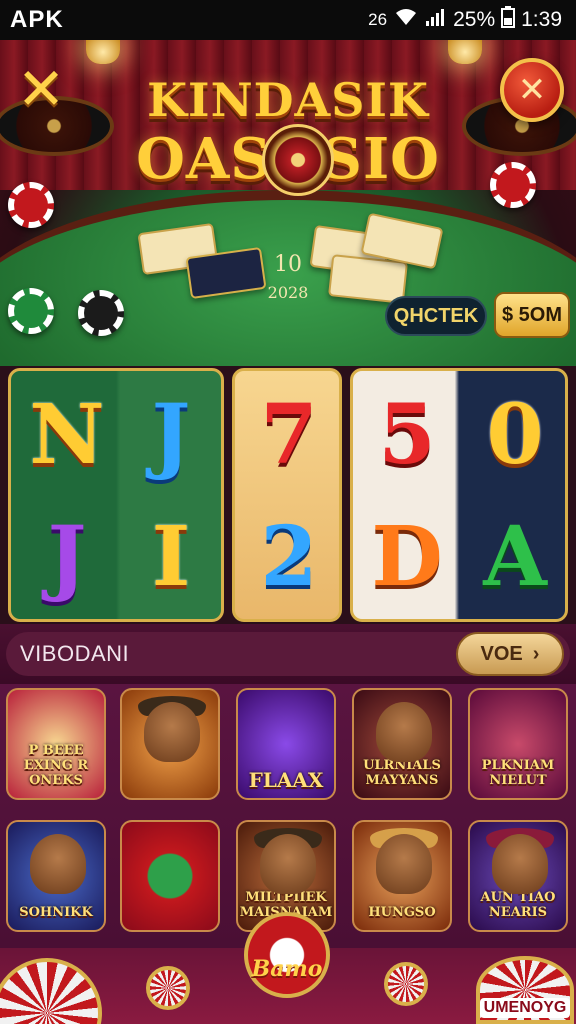  What do you see at coordinates (407, 557) in the screenshot?
I see `reel-symbol: D` at bounding box center [407, 557].